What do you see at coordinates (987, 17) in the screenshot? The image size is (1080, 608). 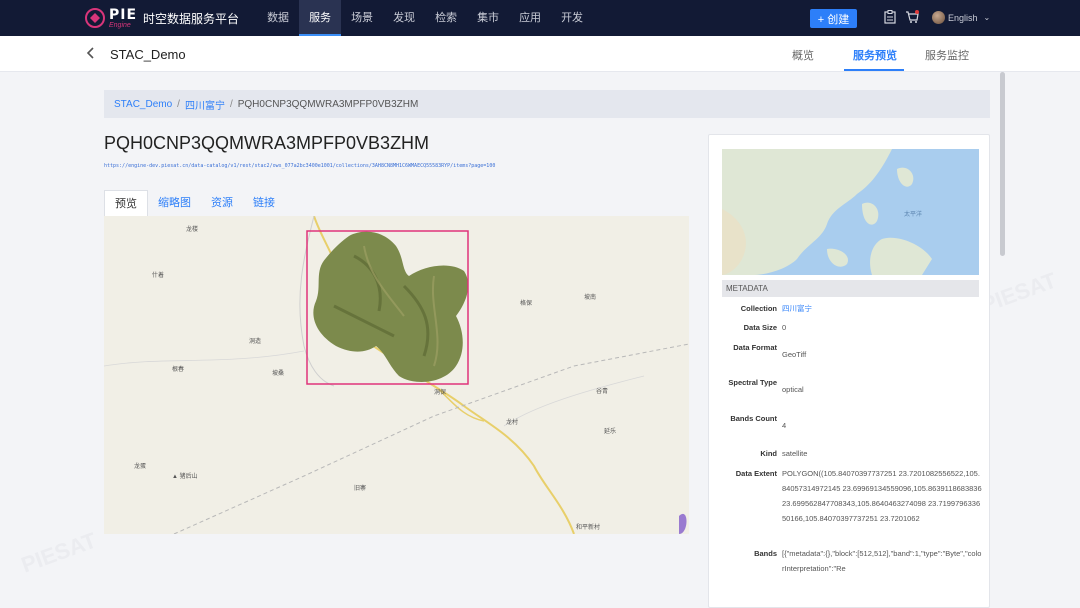 I see `chevron-down-icon: ⌄` at bounding box center [987, 17].